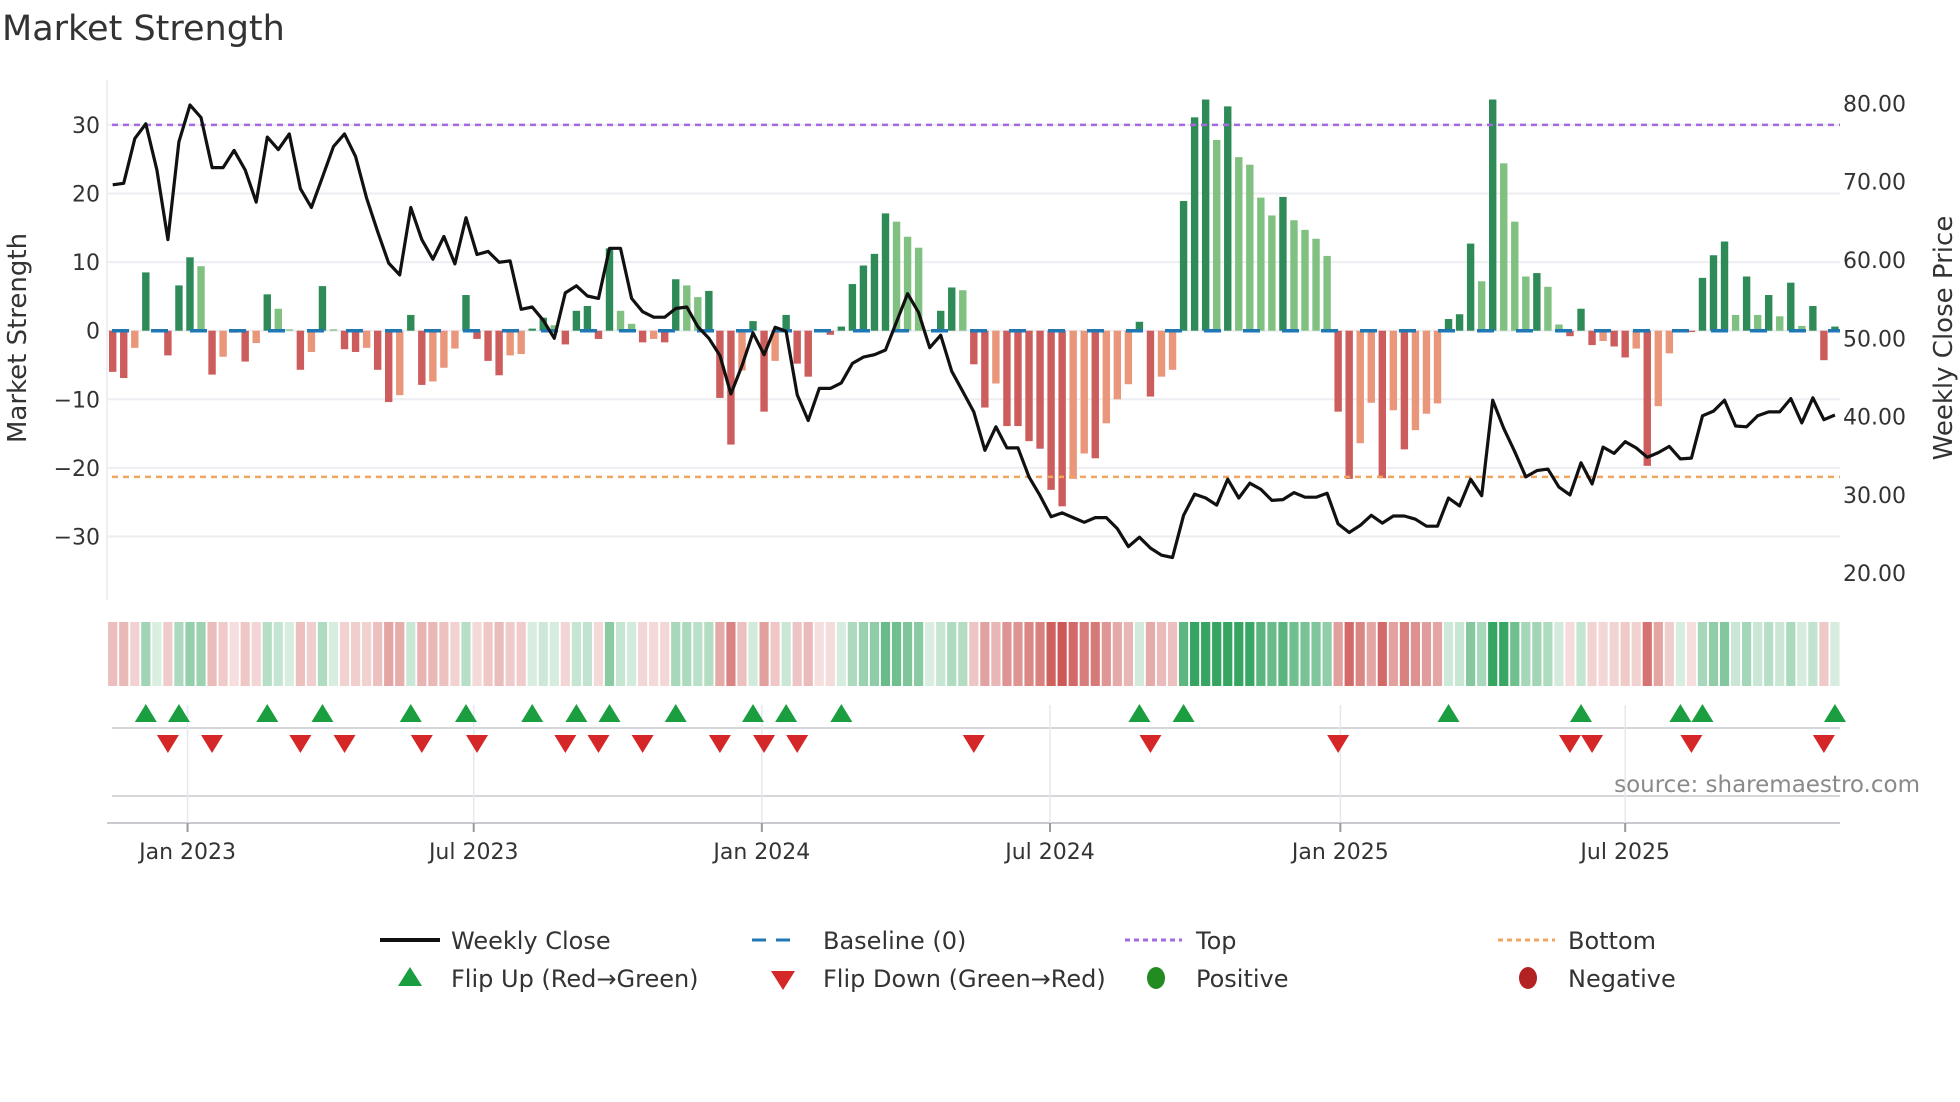 This screenshot has height=1102, width=1960. What do you see at coordinates (1218, 979) in the screenshot?
I see `legend-item-positive: Positive` at bounding box center [1218, 979].